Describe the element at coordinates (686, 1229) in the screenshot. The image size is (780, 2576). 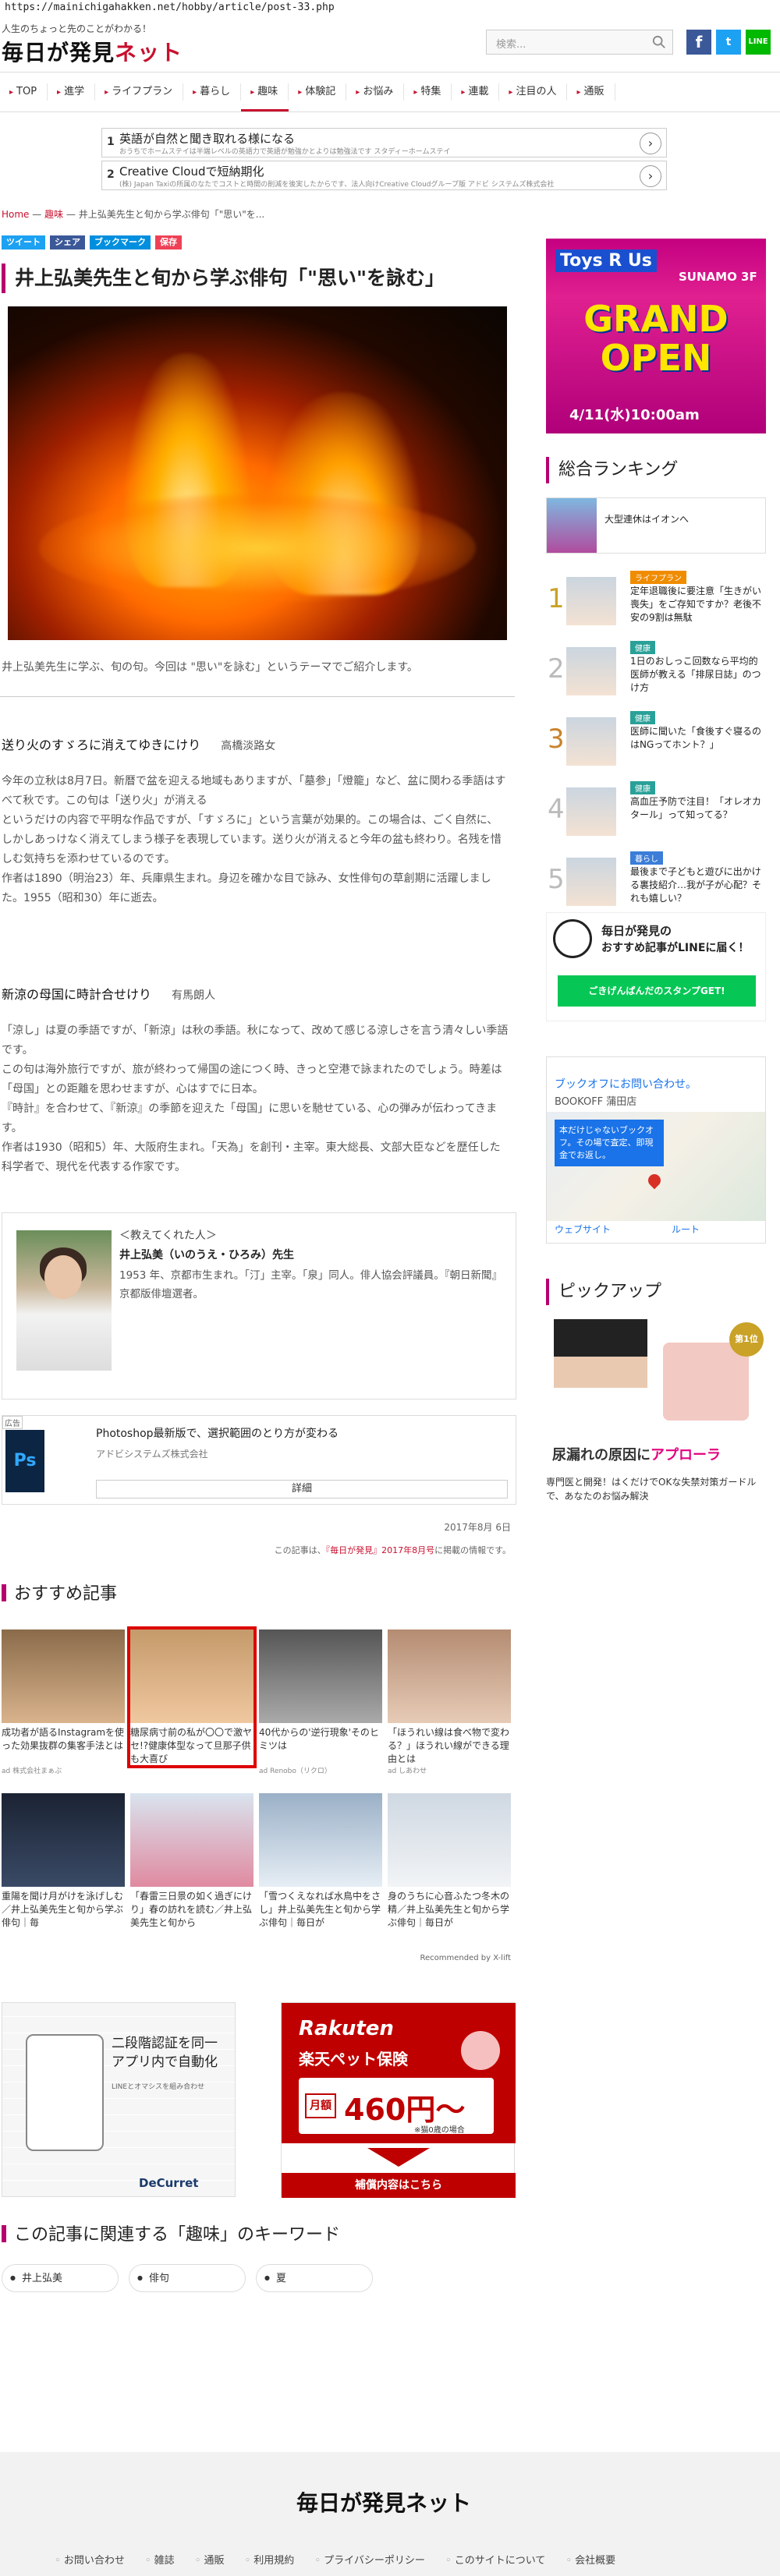
I see `route-button: ルート` at that location.